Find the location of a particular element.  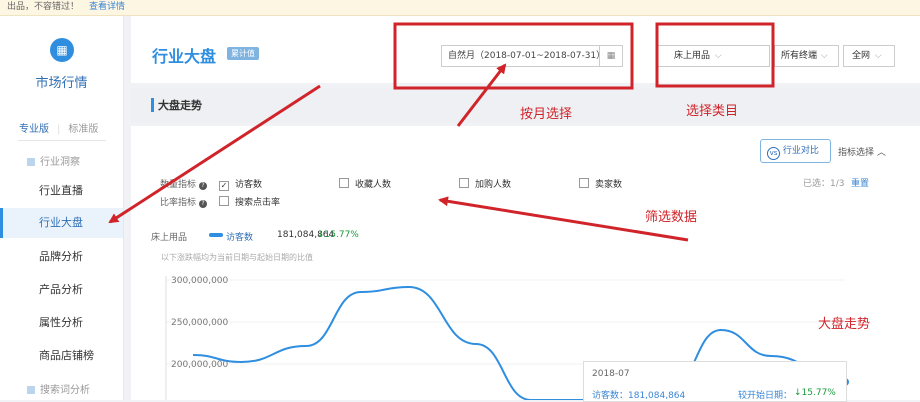

annotation-filter: 筛选数据 is located at coordinates (671, 217).